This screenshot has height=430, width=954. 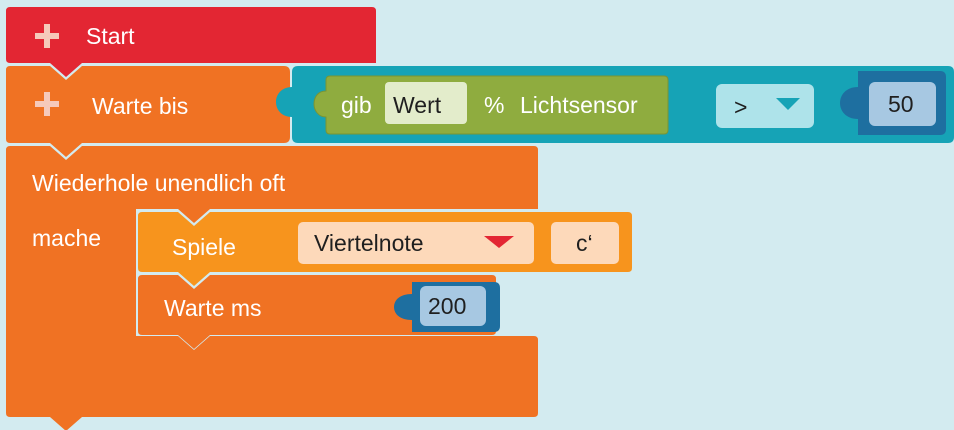 What do you see at coordinates (765, 106) in the screenshot?
I see `operator-dropdown-bg` at bounding box center [765, 106].